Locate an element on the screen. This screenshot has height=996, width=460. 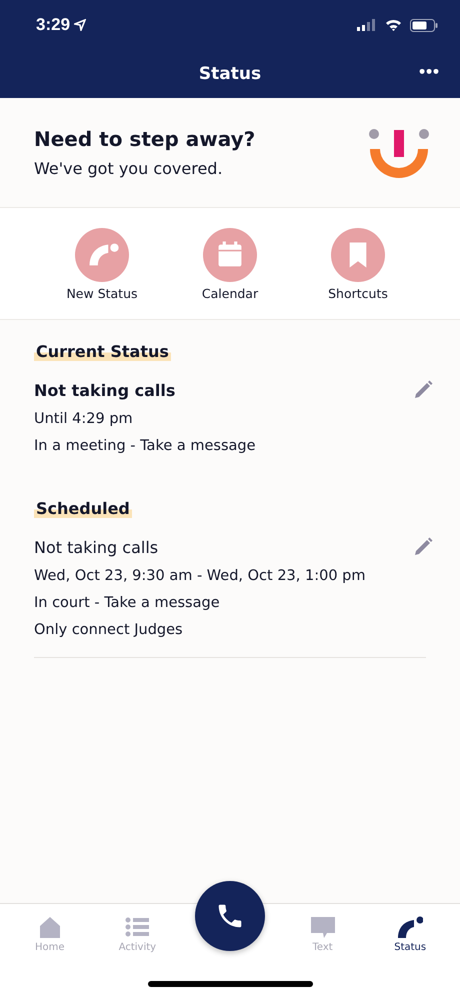
status-detail: In court - Take a message is located at coordinates (127, 603).